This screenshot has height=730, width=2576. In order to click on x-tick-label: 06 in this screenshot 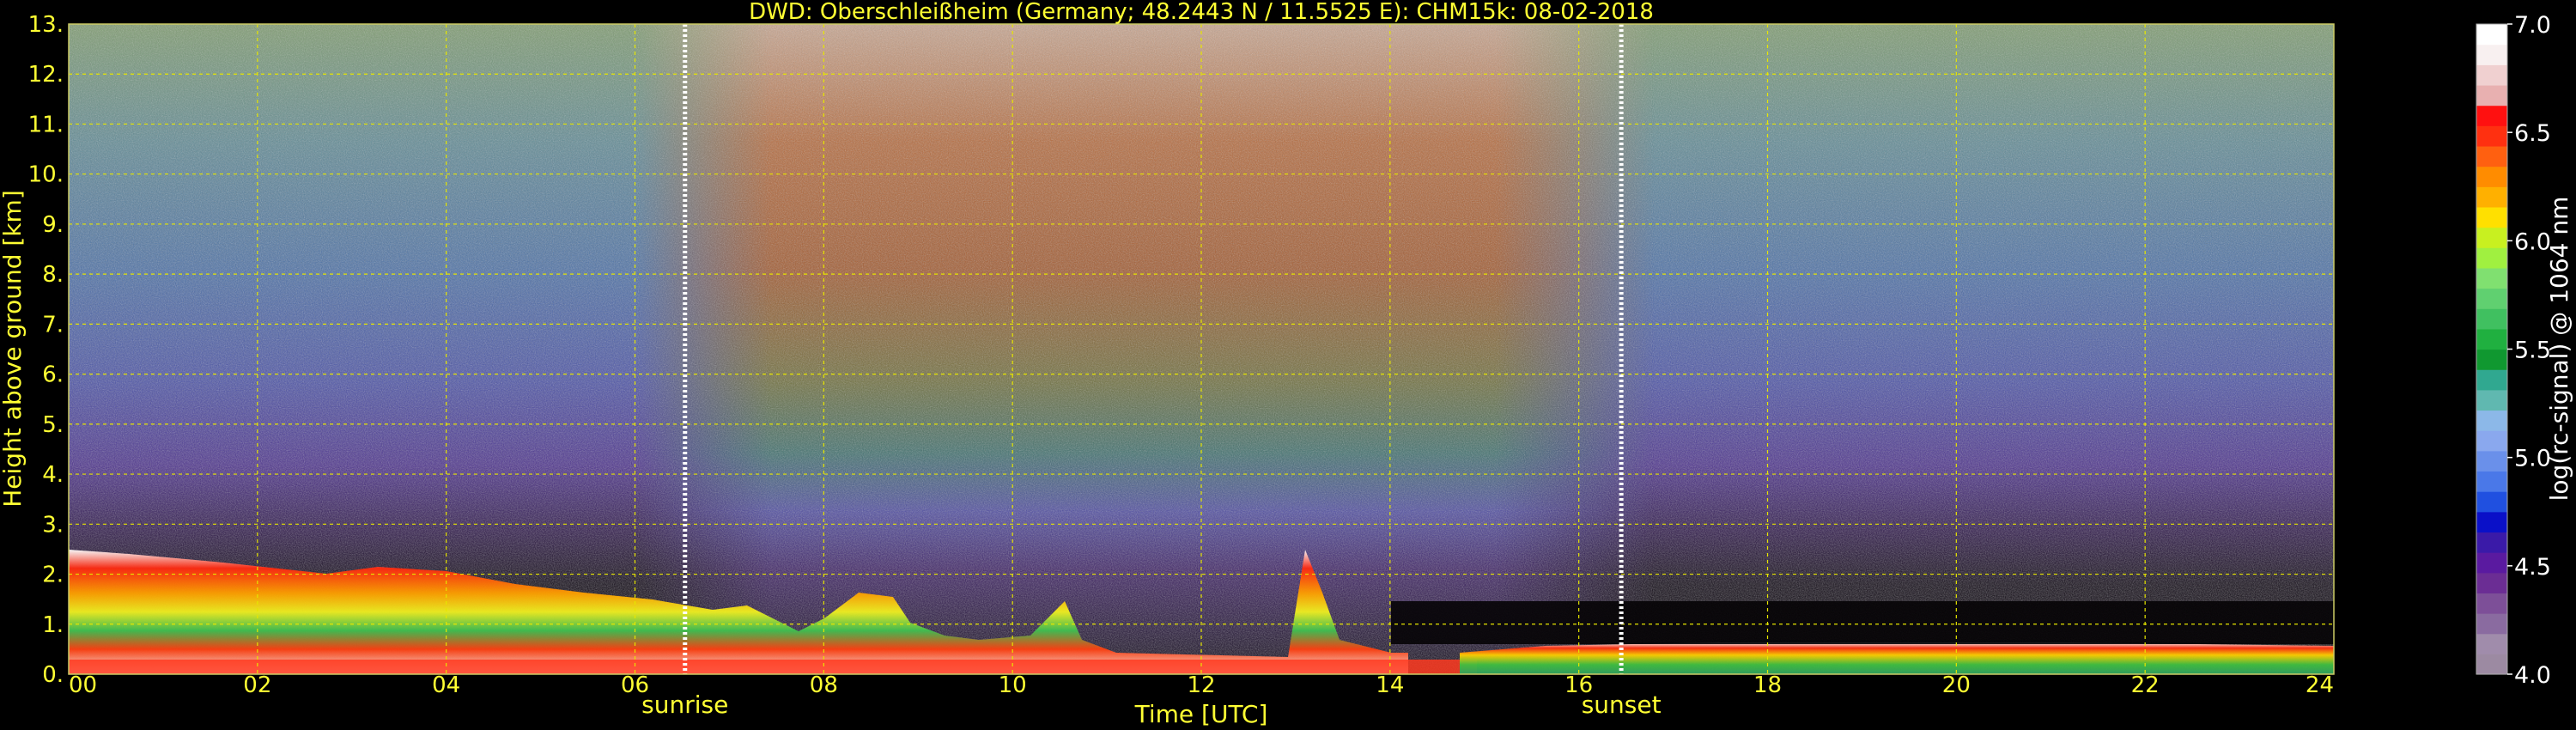, I will do `click(635, 685)`.